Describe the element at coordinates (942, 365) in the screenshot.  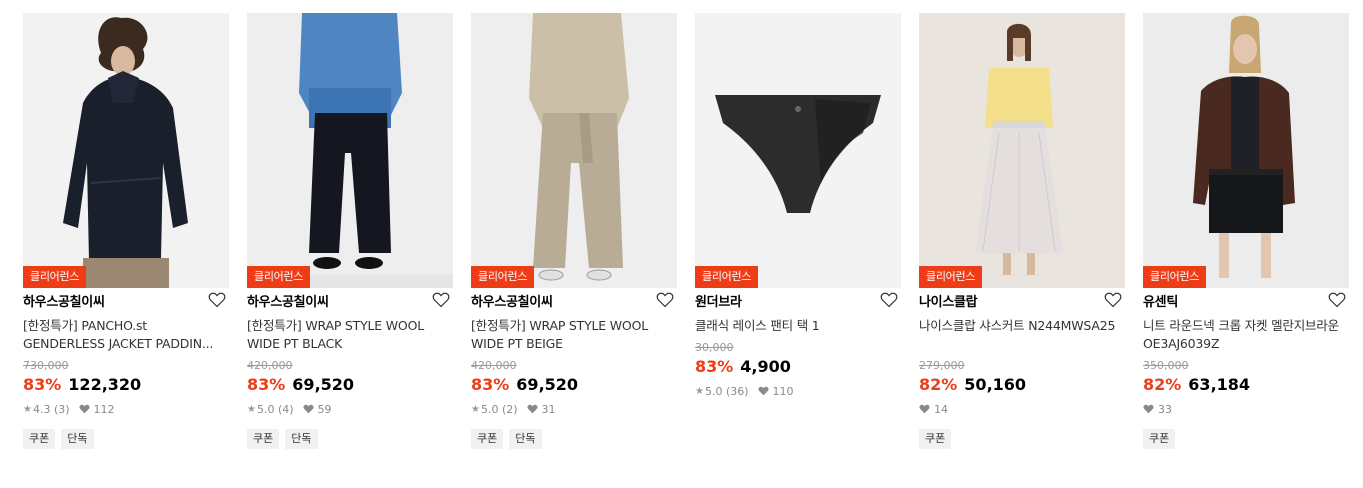
I see `original-price: 279,000` at that location.